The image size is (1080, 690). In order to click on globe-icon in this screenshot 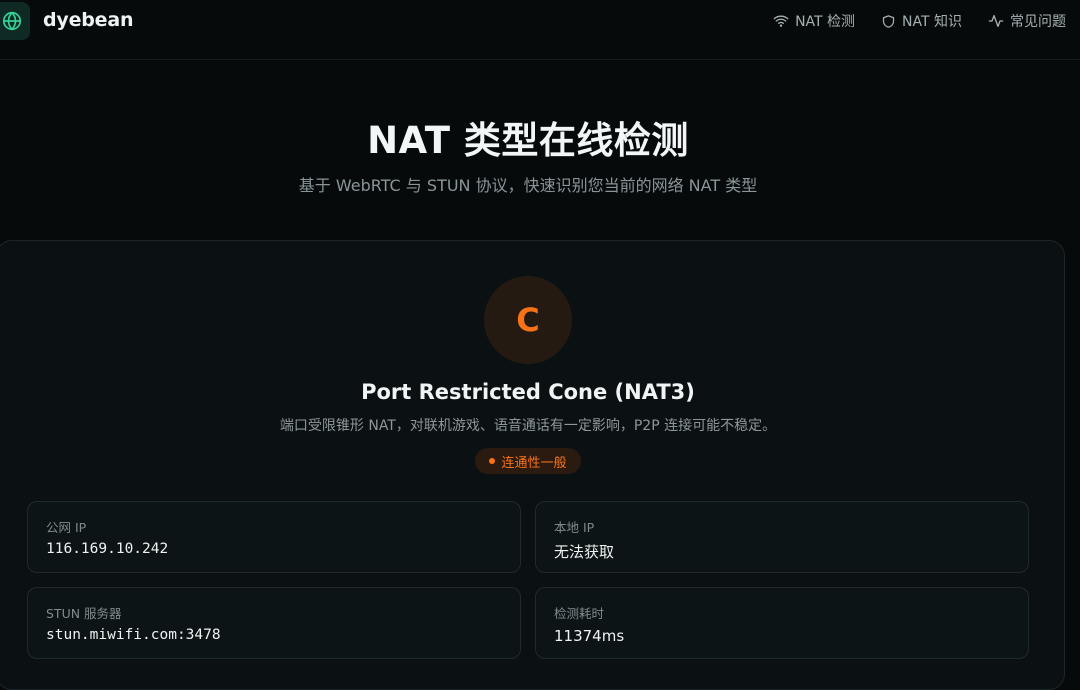, I will do `click(12, 21)`.